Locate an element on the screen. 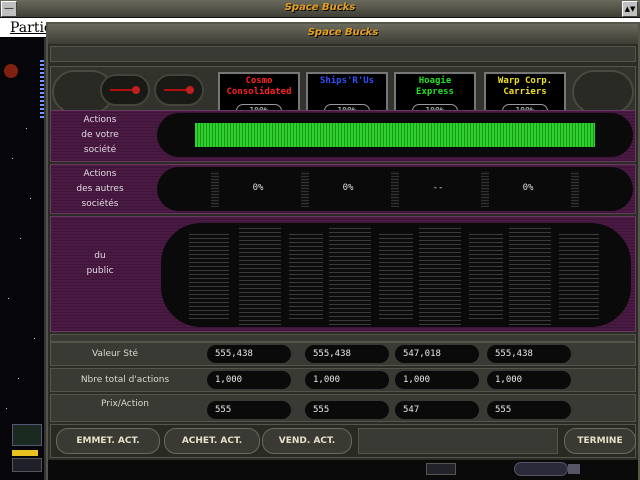 The image size is (640, 480). others-value: -- is located at coordinates (438, 188).